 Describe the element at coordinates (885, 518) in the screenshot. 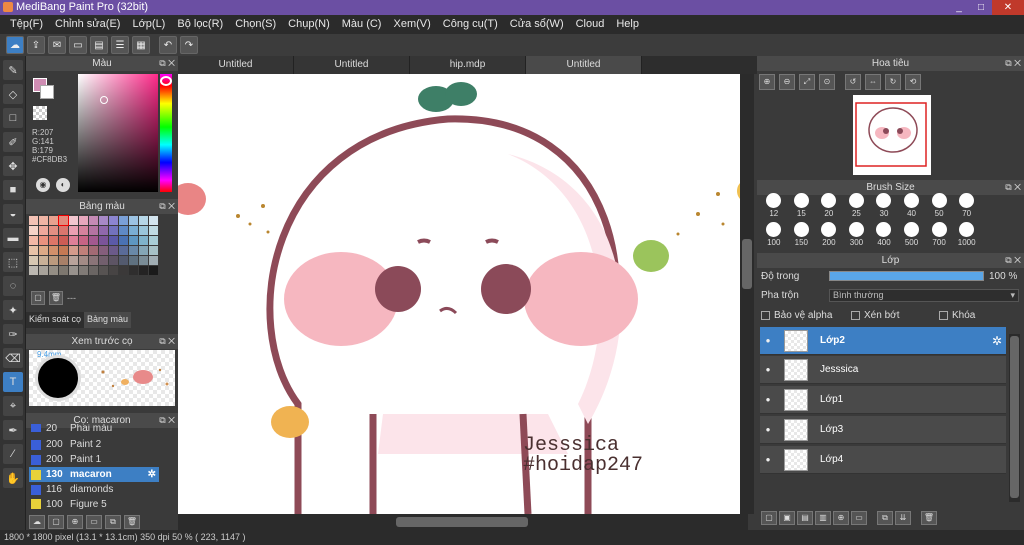

I see `duplicate-icon: ⧉` at that location.